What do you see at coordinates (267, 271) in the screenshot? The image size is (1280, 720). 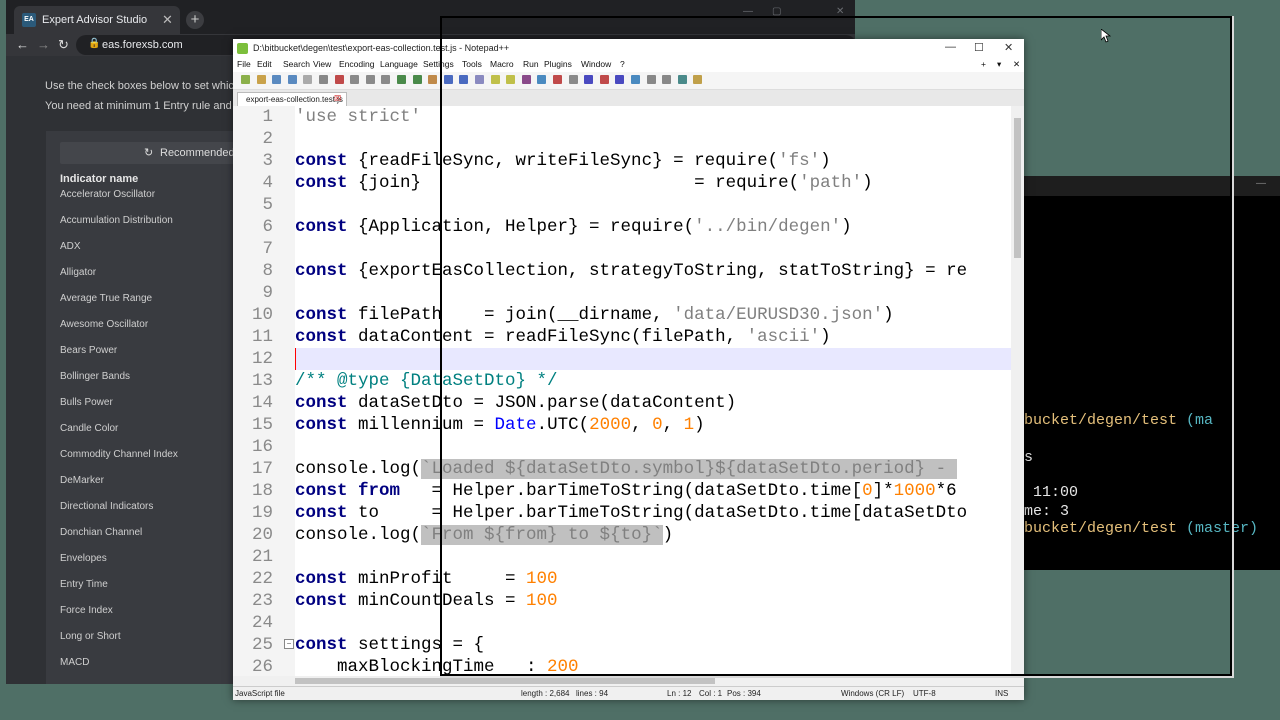 I see `line-number: 8` at bounding box center [267, 271].